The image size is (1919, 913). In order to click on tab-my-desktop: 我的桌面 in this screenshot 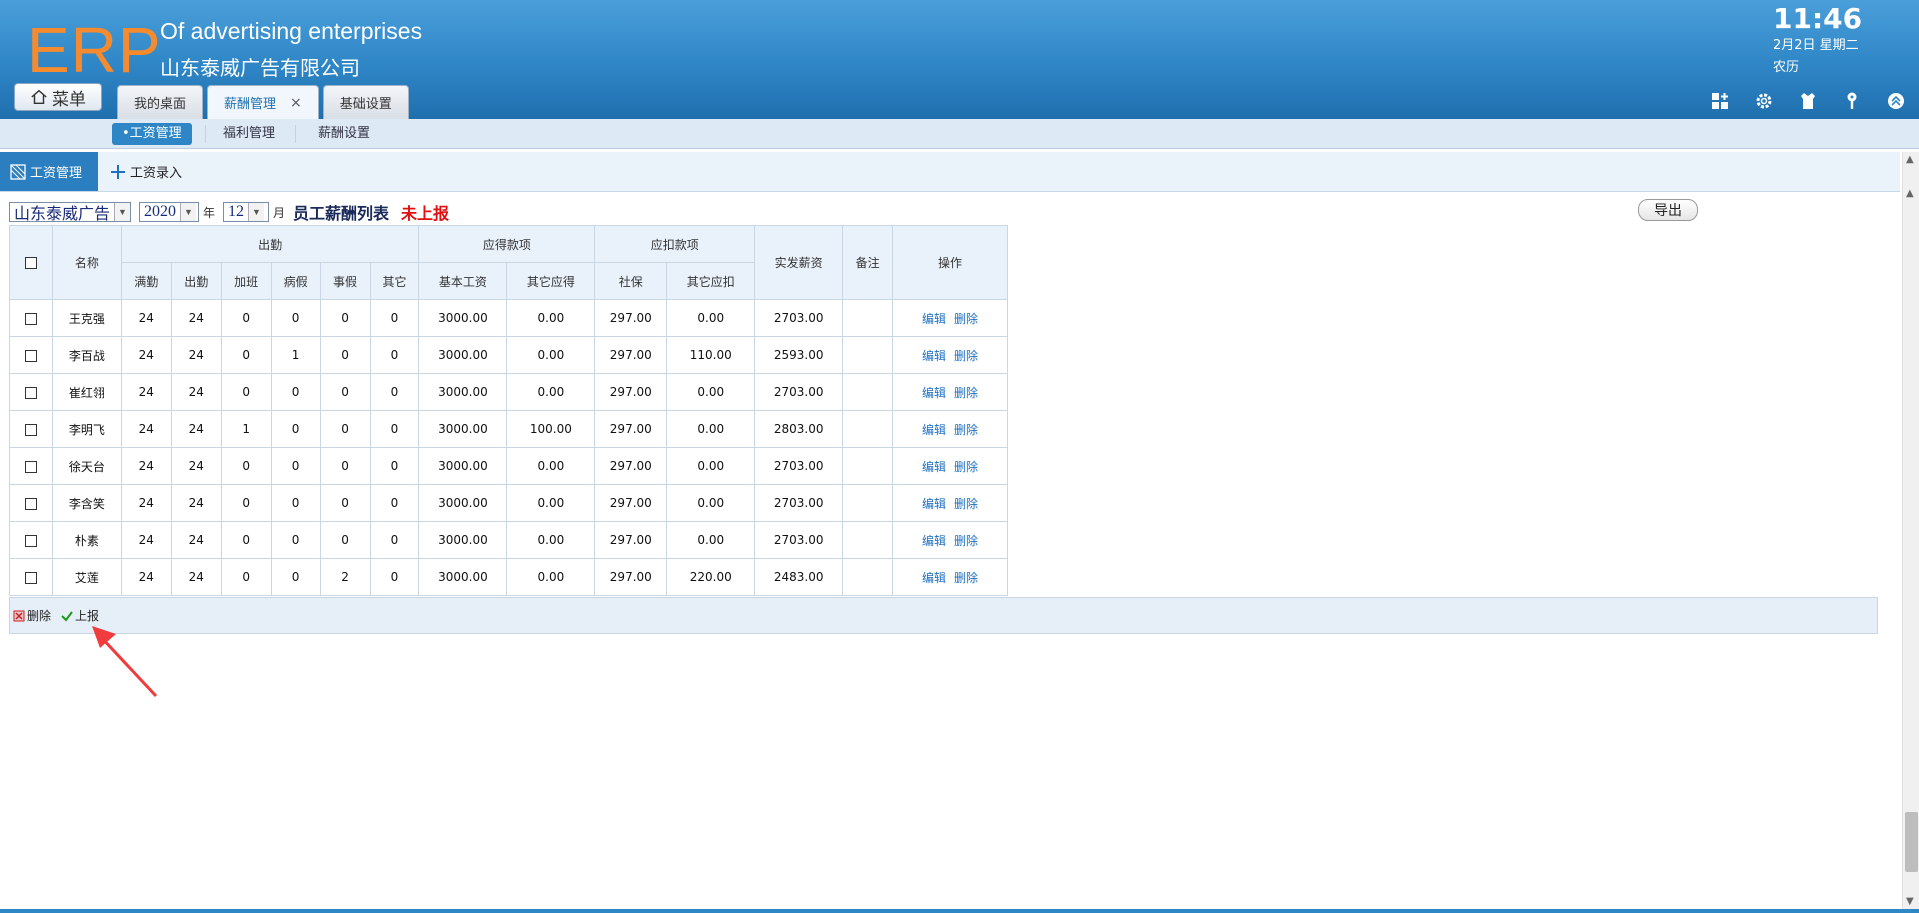, I will do `click(160, 102)`.